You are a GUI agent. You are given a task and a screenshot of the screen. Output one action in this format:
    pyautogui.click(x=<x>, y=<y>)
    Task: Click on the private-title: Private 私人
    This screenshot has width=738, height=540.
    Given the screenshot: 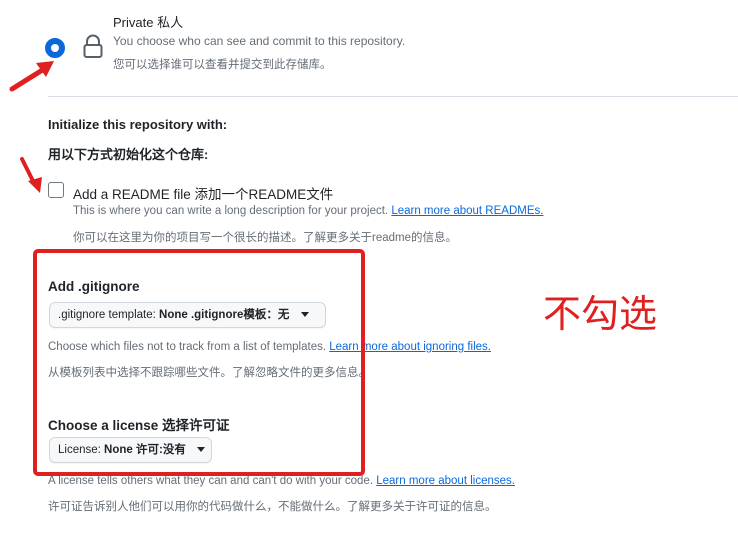 What is the action you would take?
    pyautogui.click(x=148, y=22)
    